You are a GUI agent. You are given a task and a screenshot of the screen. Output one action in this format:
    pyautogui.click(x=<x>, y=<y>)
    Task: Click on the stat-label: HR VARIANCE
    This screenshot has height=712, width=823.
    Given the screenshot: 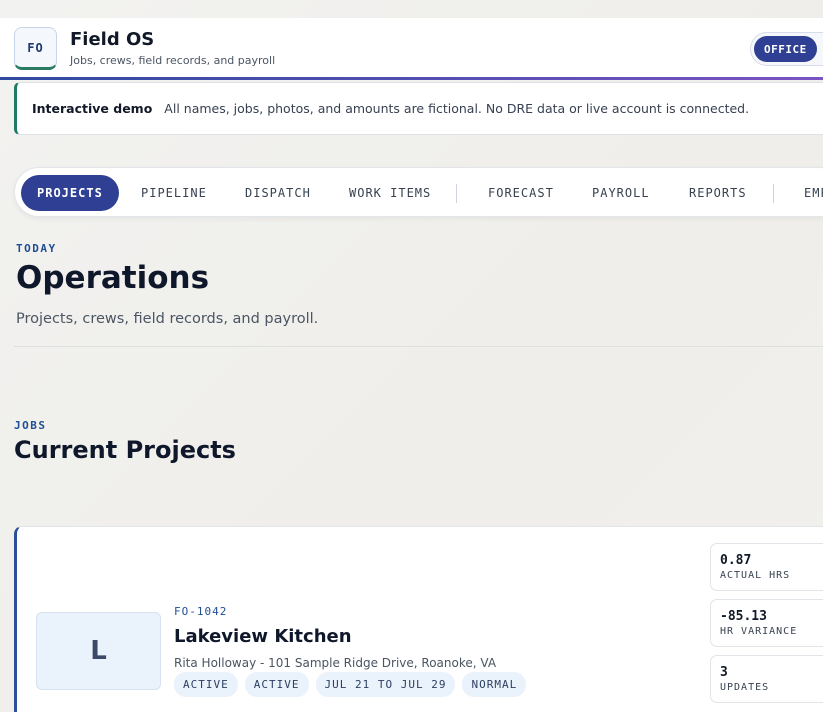 What is the action you would take?
    pyautogui.click(x=759, y=631)
    